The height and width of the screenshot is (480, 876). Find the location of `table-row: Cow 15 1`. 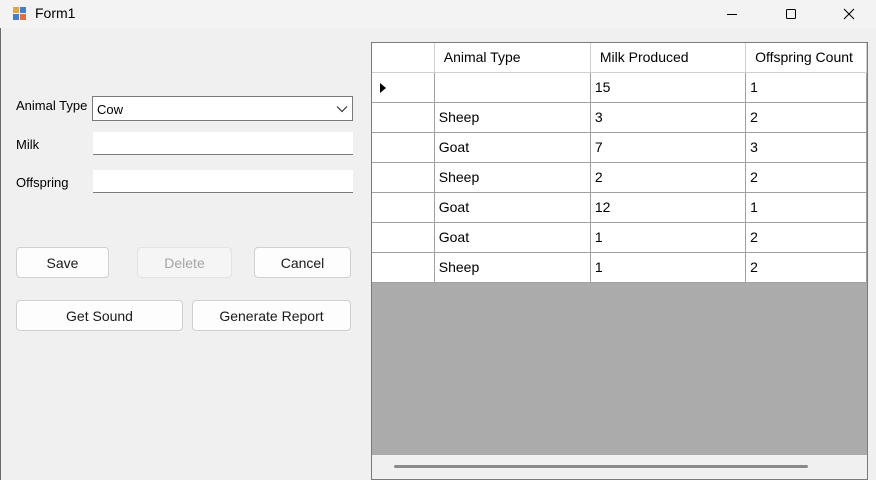

table-row: Cow 15 1 is located at coordinates (619, 87).